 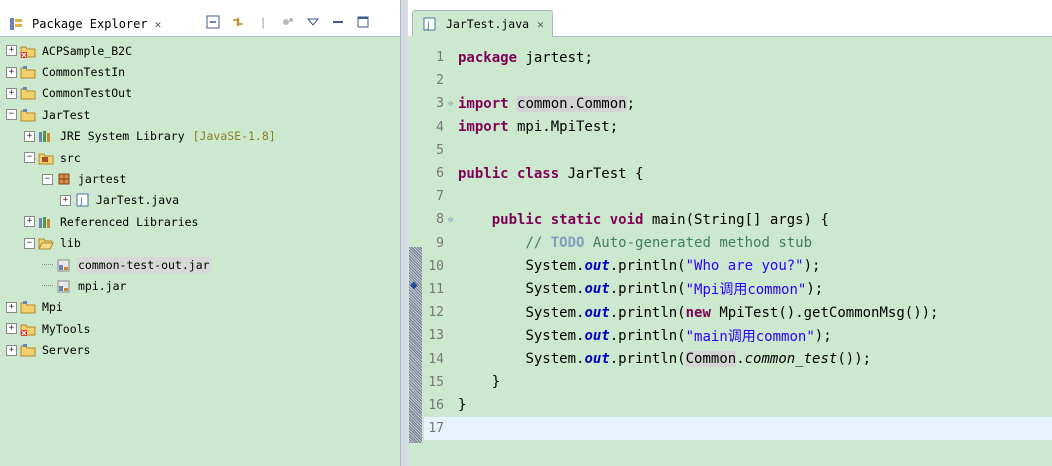 I want to click on jre-version-decoration: [JavaSE-1.8], so click(x=234, y=136).